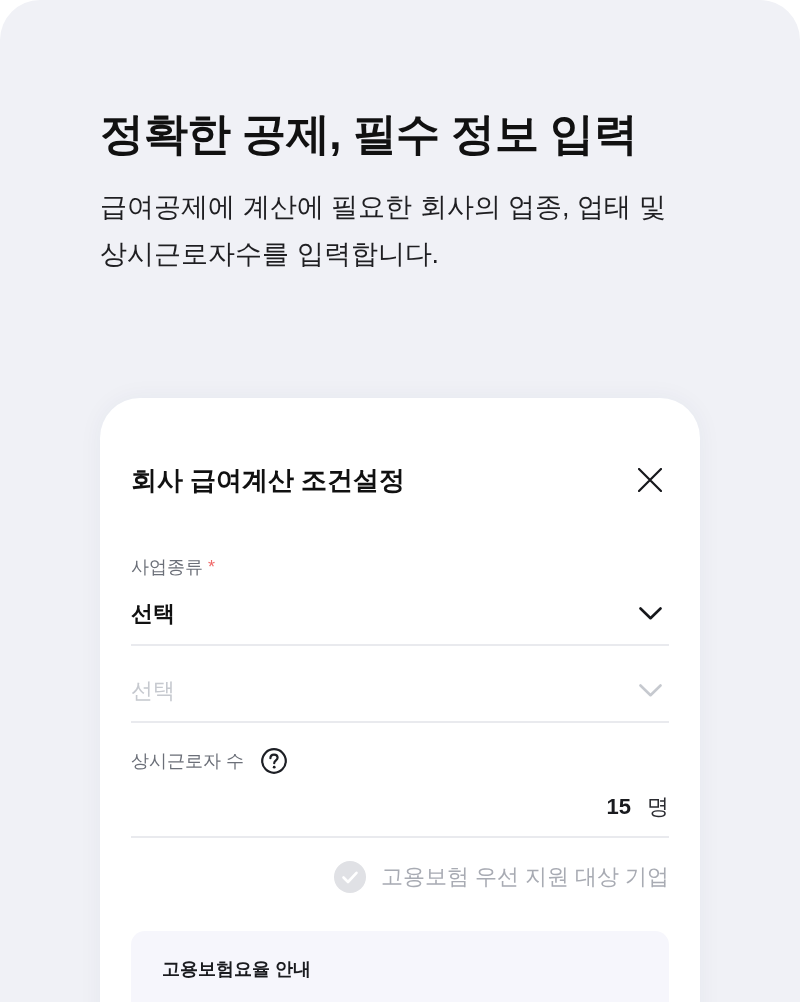 The width and height of the screenshot is (800, 1002). I want to click on dialog-title: 회사 급여계산 조건설정, so click(268, 480).